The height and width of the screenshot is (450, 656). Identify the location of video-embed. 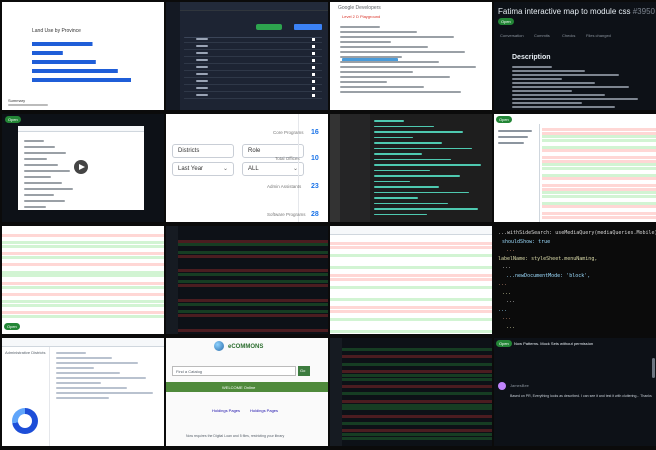
(81, 168).